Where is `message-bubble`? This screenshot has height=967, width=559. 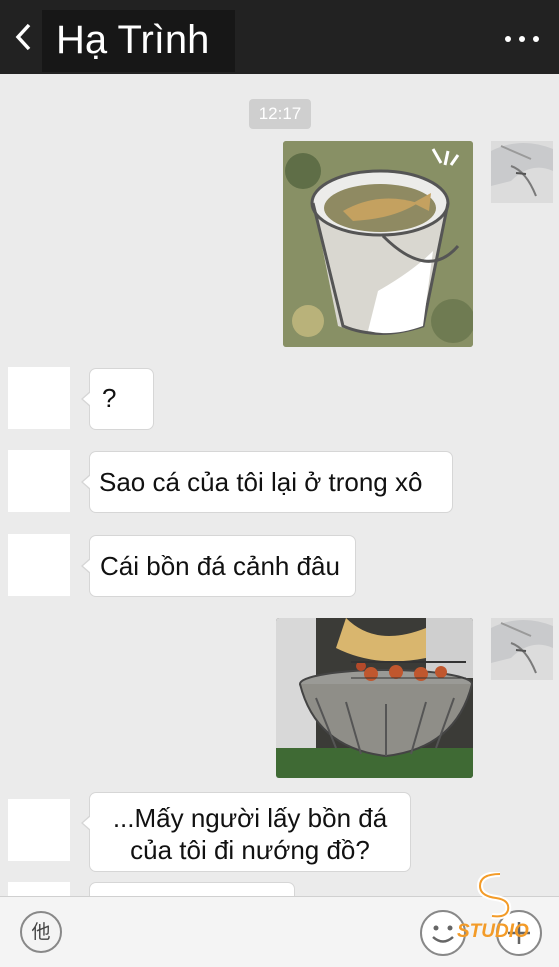 message-bubble is located at coordinates (192, 889).